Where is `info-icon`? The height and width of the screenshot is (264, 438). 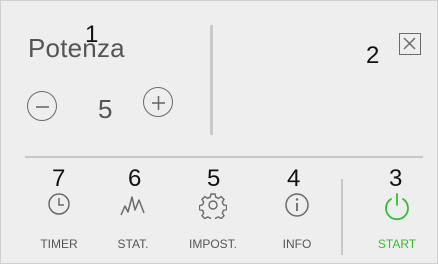
info-icon is located at coordinates (297, 205).